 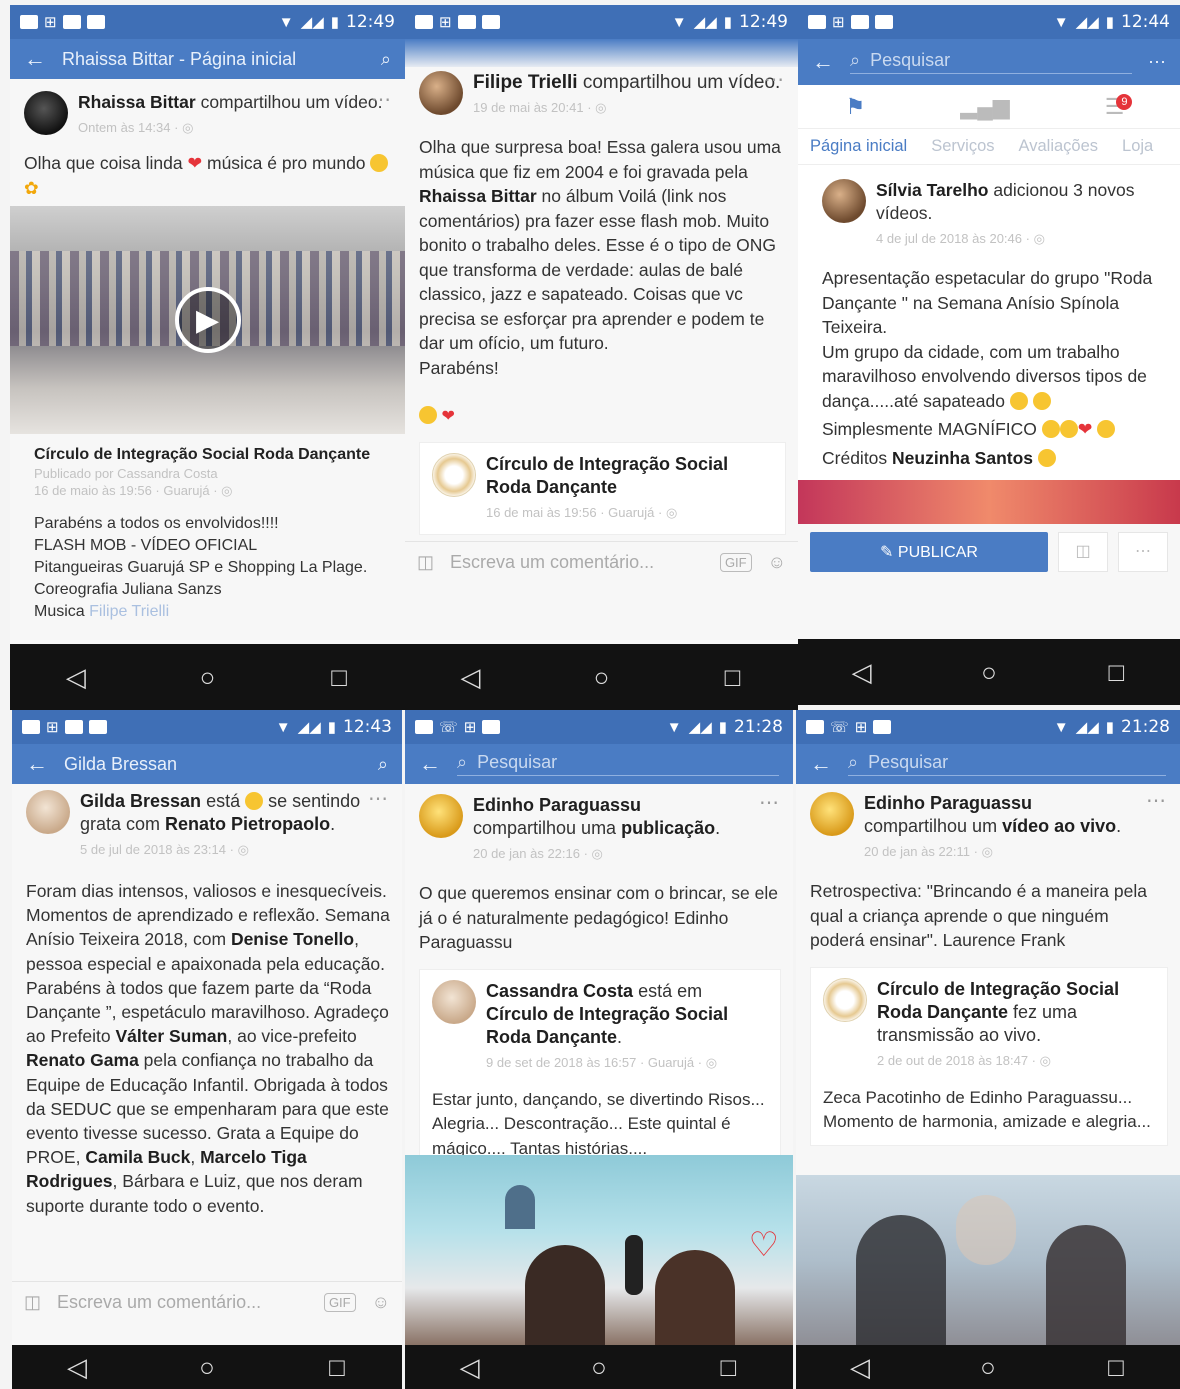 I want to click on post-author: Gilda Bressan, so click(x=140, y=801).